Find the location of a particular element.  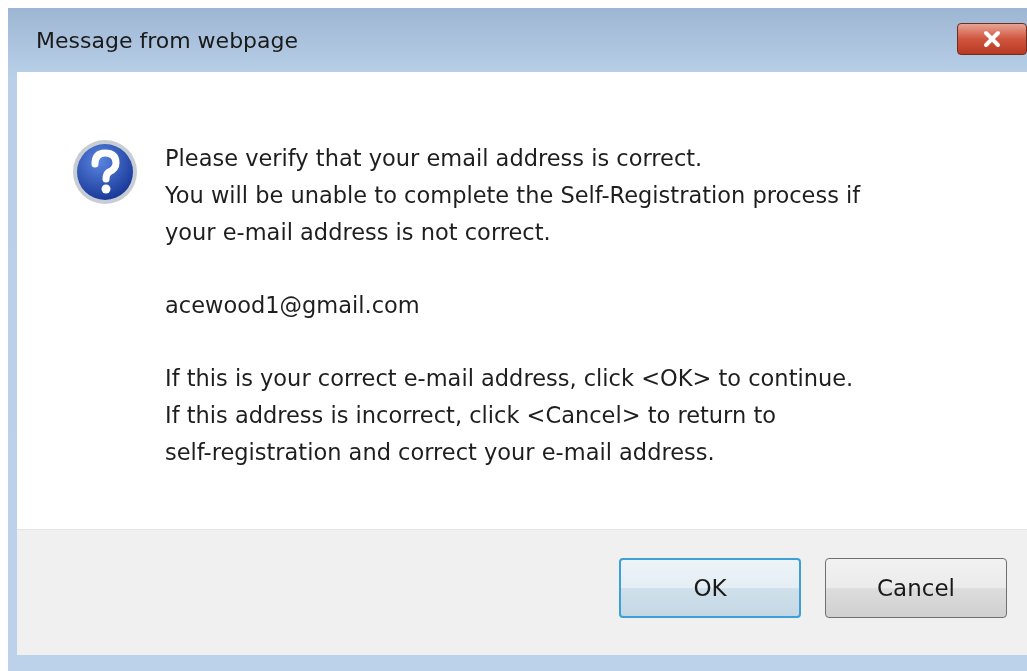

message-text: If this is your correct e-mail address, click <OK> to continue. If this address is incorrect, click <Cancel> to return to self-registration and correct your e-mail address. is located at coordinates (510, 415).